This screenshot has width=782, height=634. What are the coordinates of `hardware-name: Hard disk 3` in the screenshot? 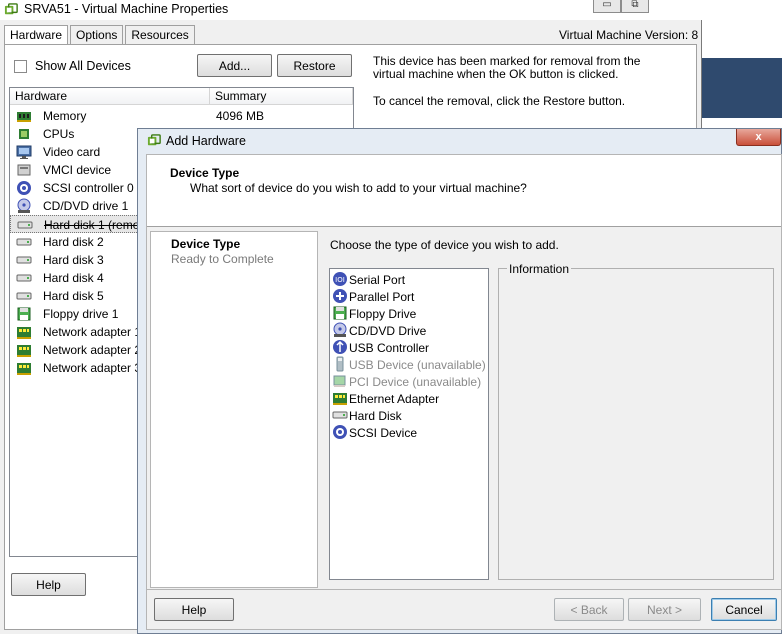 It's located at (73, 260).